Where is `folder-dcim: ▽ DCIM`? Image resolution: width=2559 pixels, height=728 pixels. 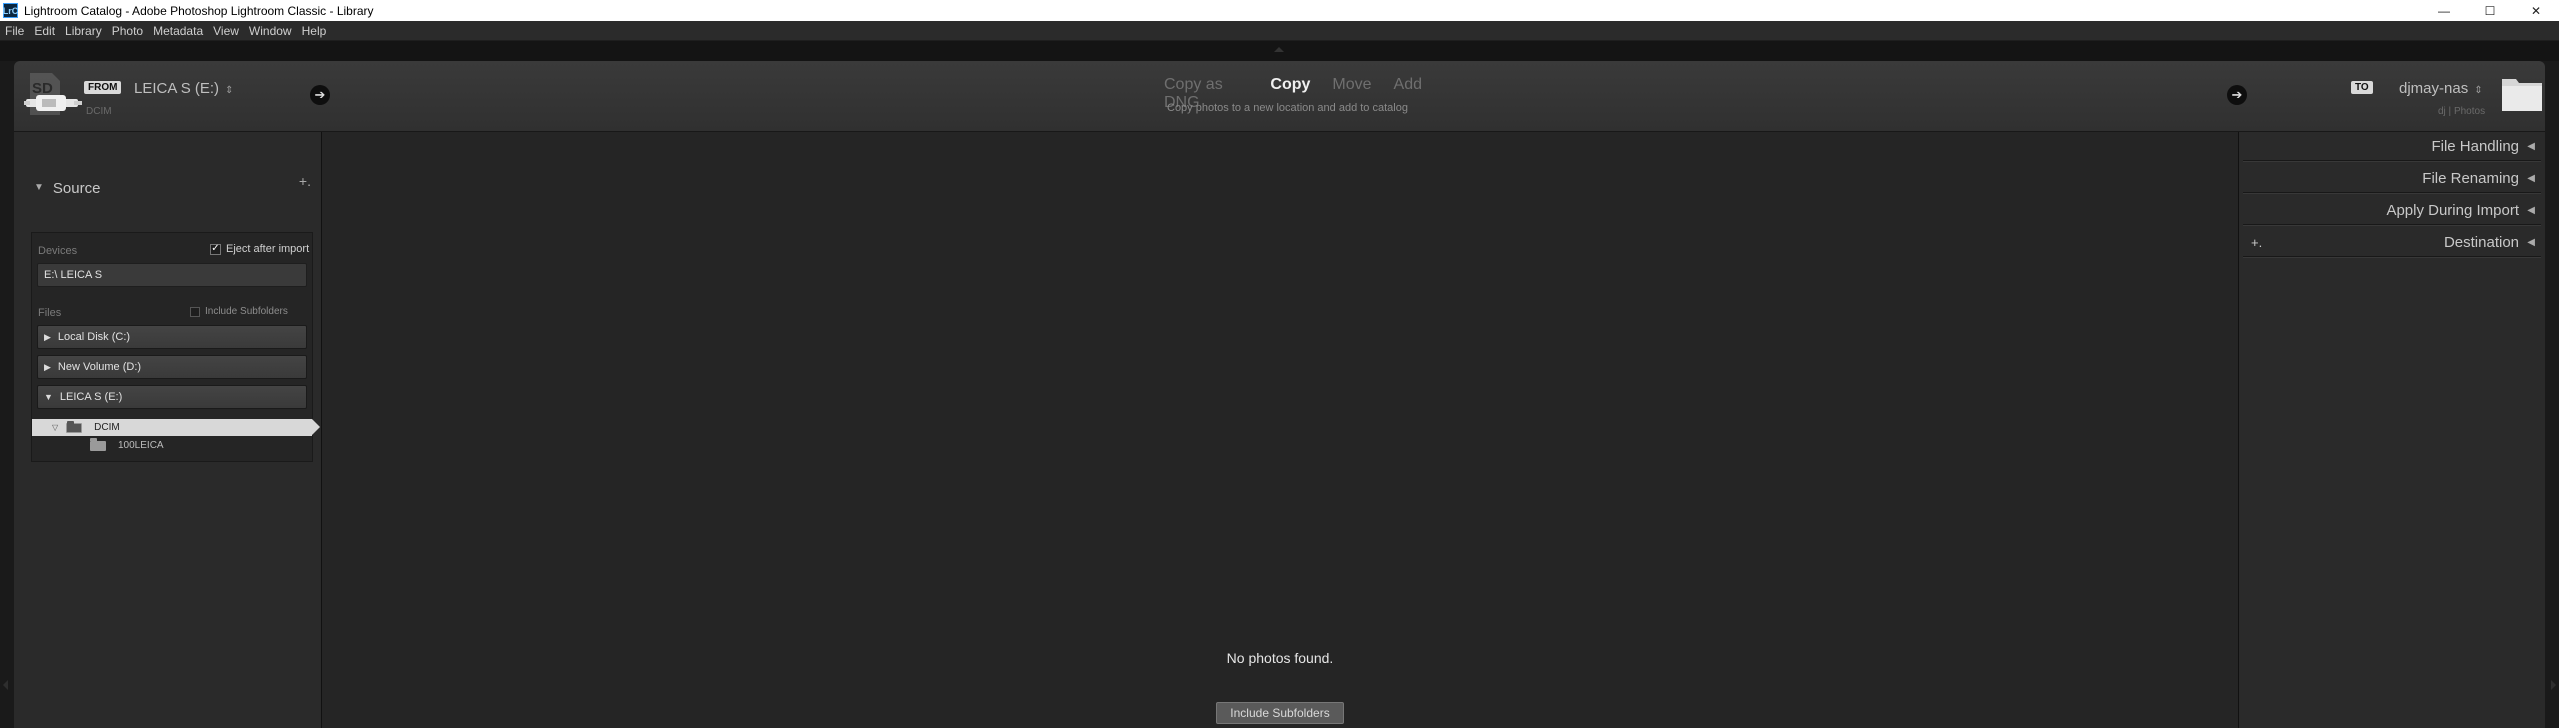
folder-dcim: ▽ DCIM is located at coordinates (176, 427).